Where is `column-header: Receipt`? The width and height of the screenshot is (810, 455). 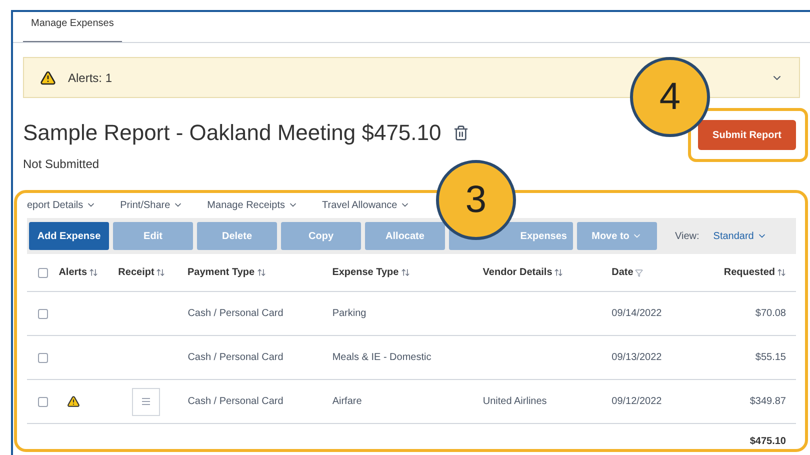 column-header: Receipt is located at coordinates (136, 272).